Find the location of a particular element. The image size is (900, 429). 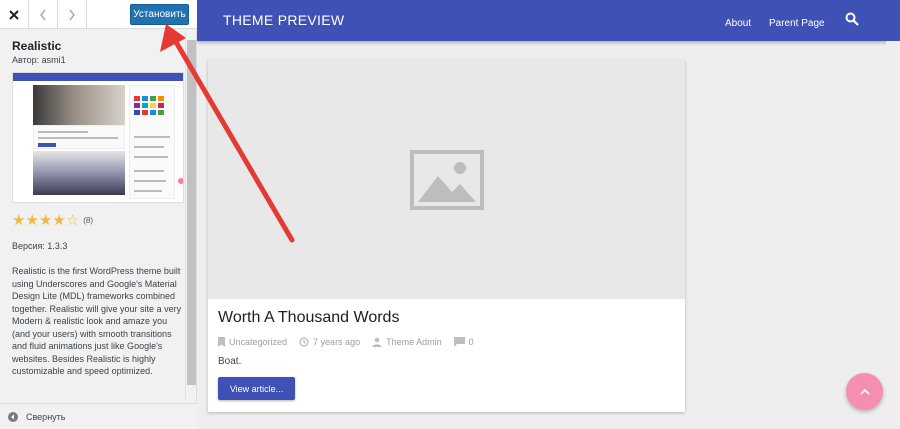

person-icon is located at coordinates (377, 342).